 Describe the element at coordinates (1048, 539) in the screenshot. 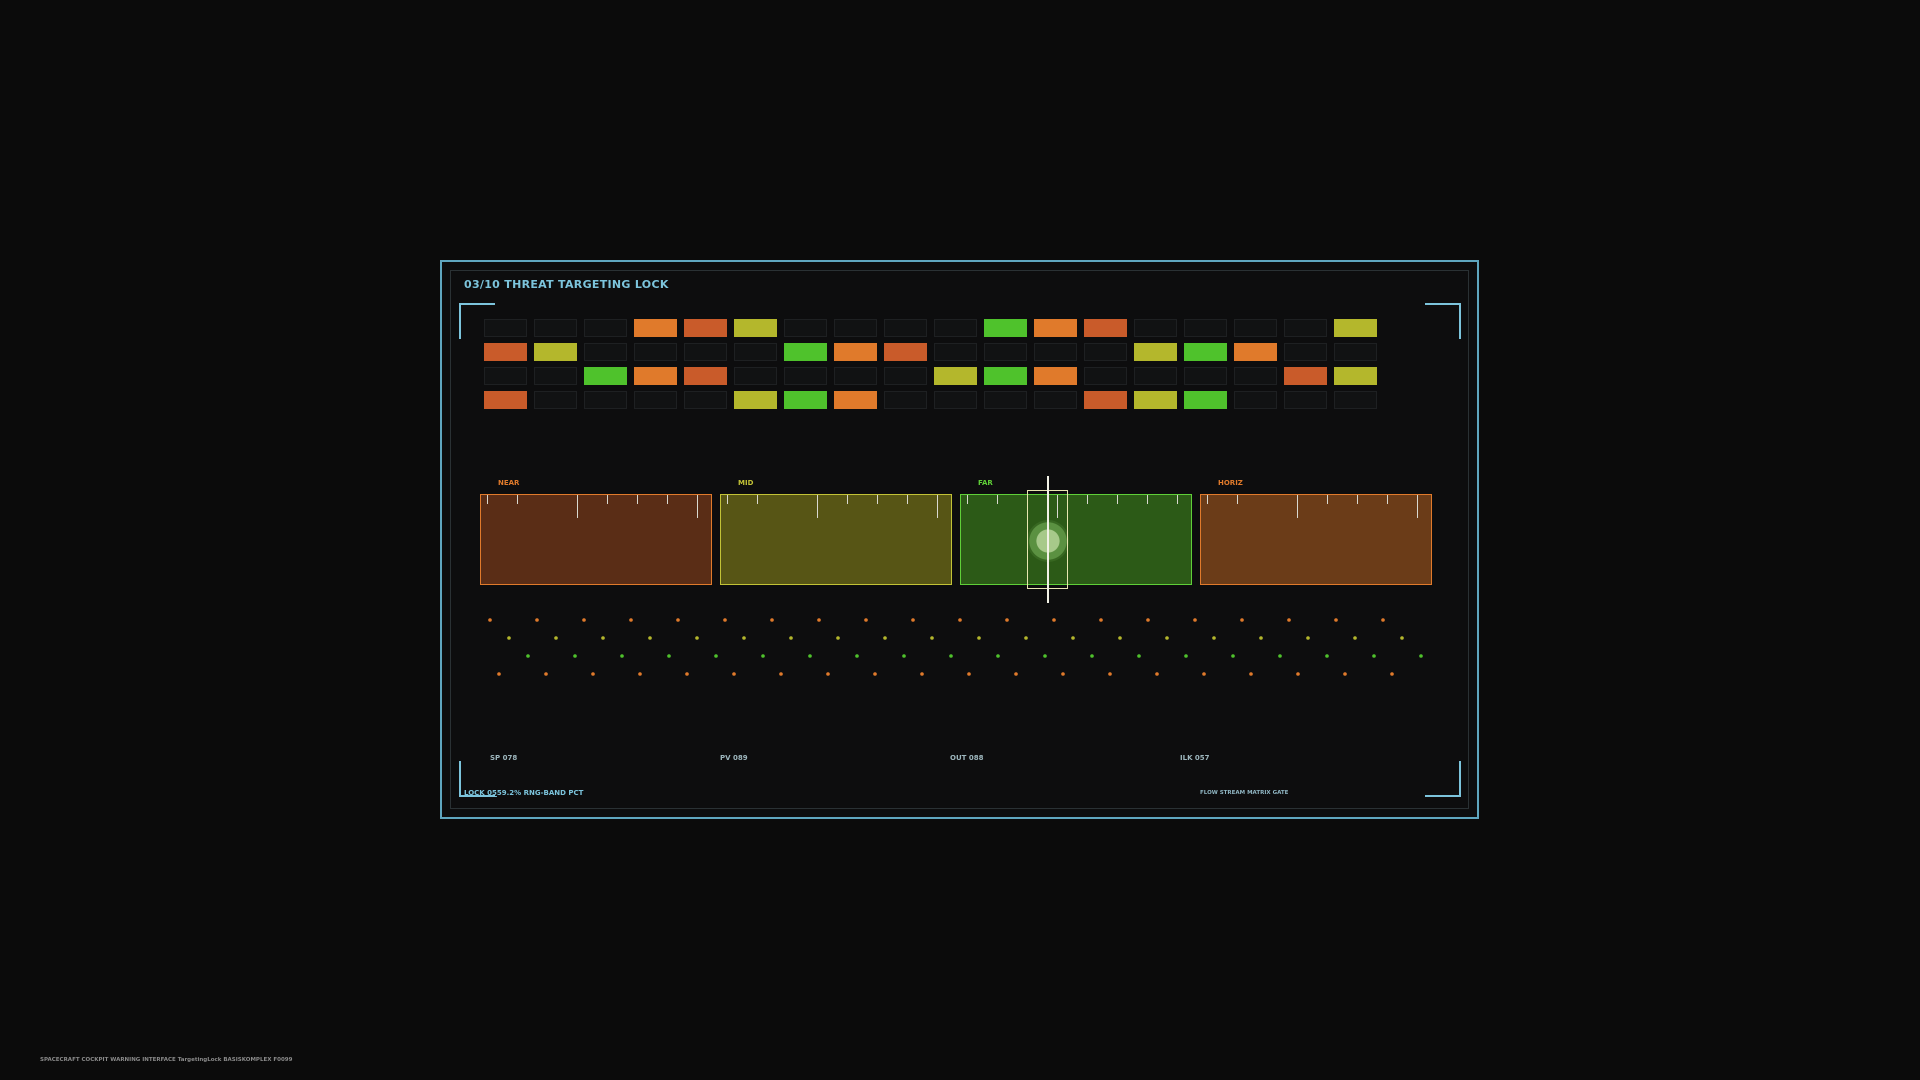

I see `targeting-cursor-line` at that location.